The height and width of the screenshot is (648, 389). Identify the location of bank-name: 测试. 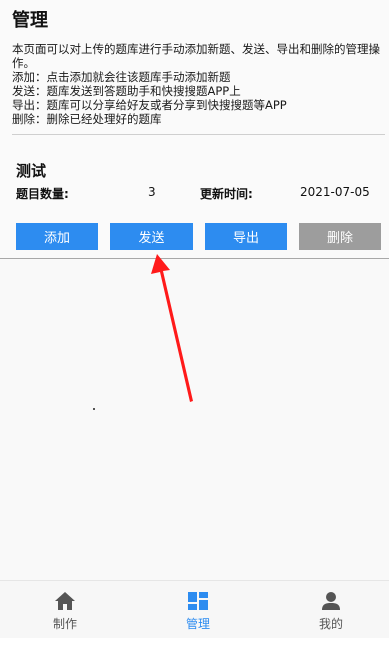
(31, 171).